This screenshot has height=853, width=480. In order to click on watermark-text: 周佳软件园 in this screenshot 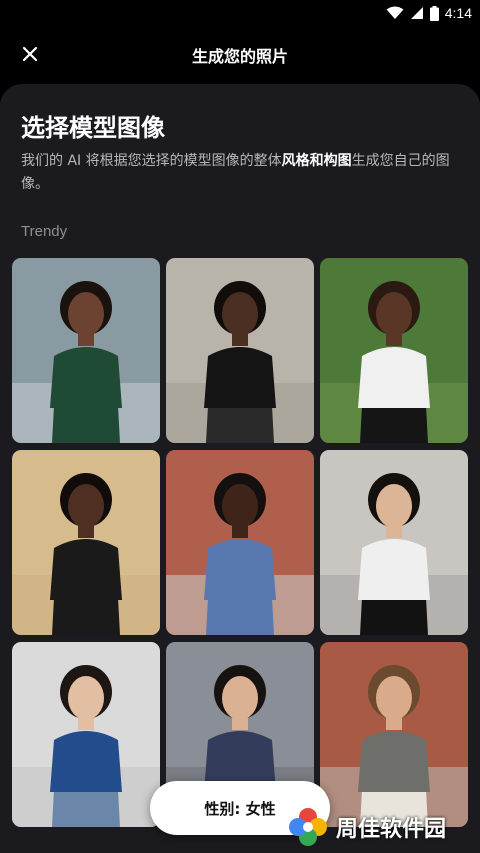, I will do `click(391, 829)`.